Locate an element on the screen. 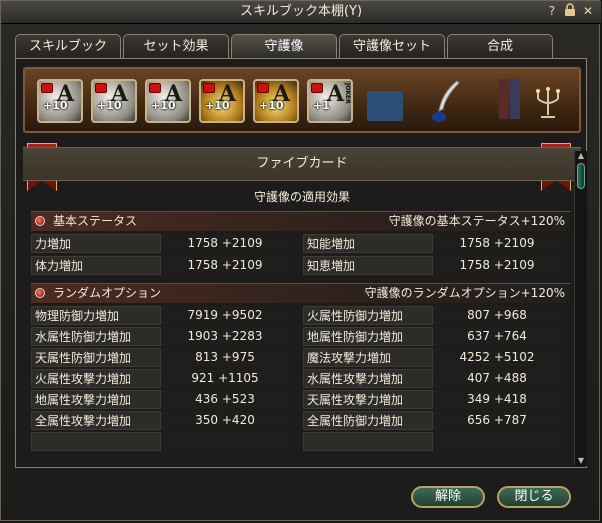  stat-name: 全属性攻撃力増加 is located at coordinates (96, 420).